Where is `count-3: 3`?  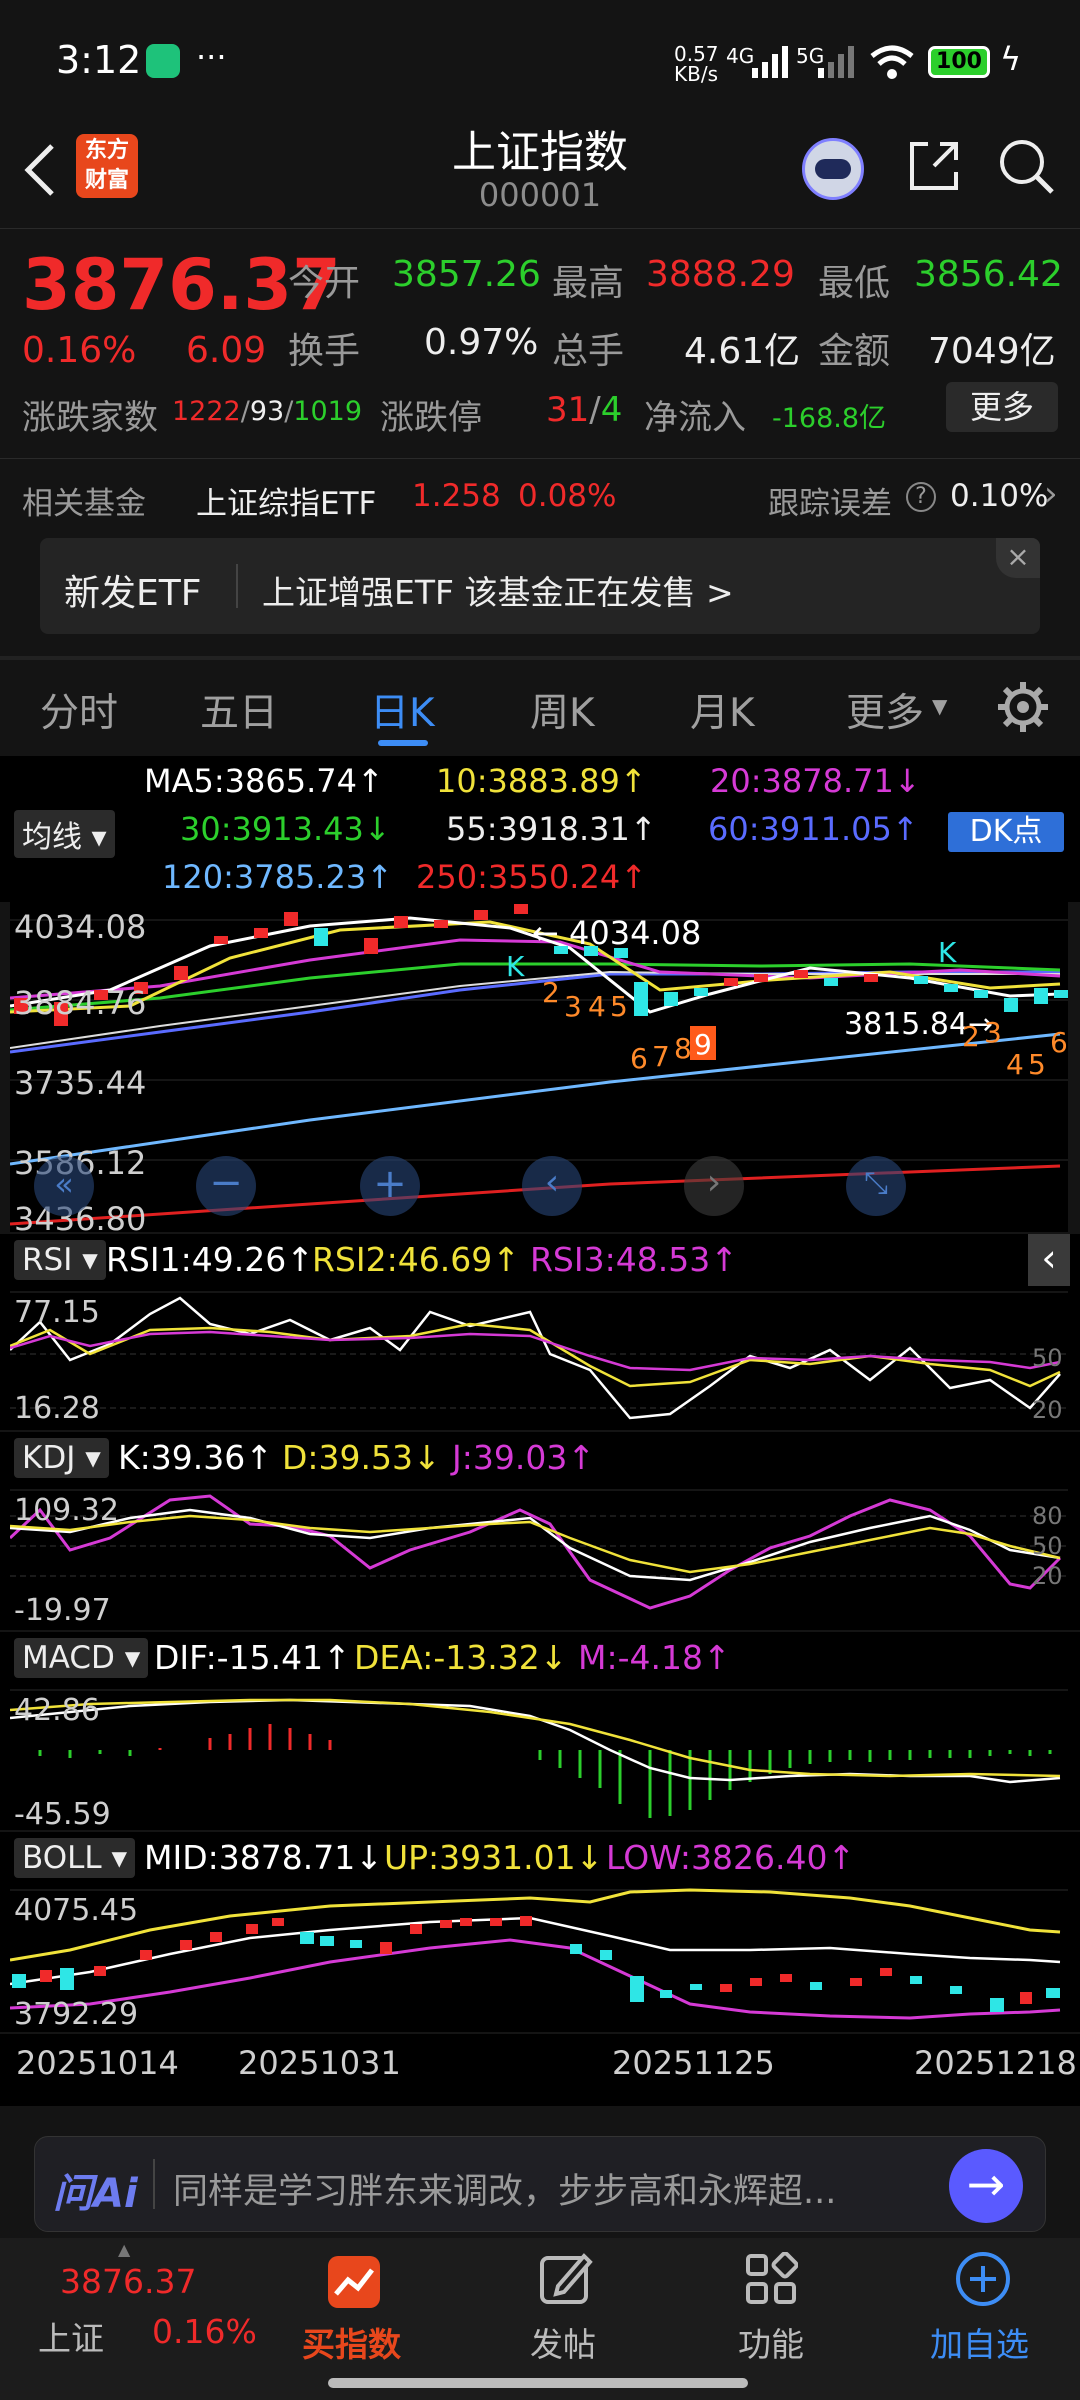 count-3: 3 is located at coordinates (573, 1006).